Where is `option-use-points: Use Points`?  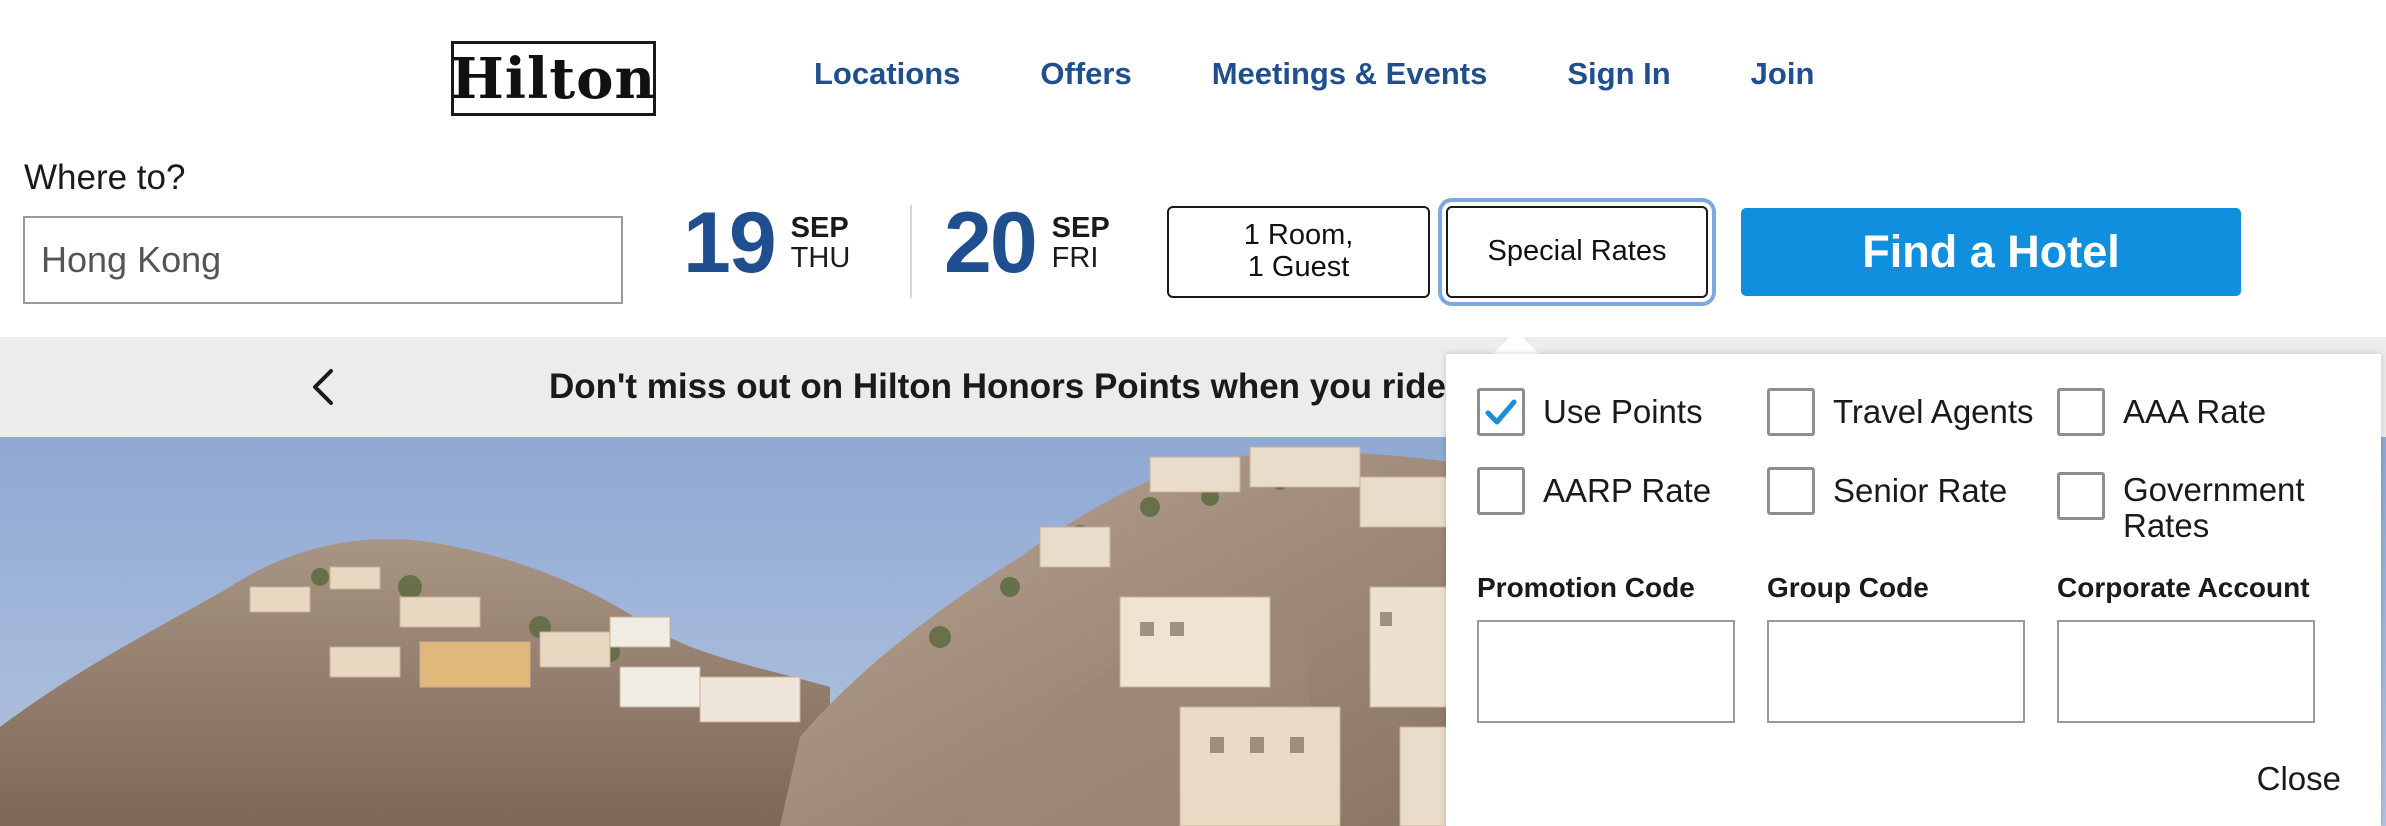
option-use-points: Use Points is located at coordinates (1590, 412).